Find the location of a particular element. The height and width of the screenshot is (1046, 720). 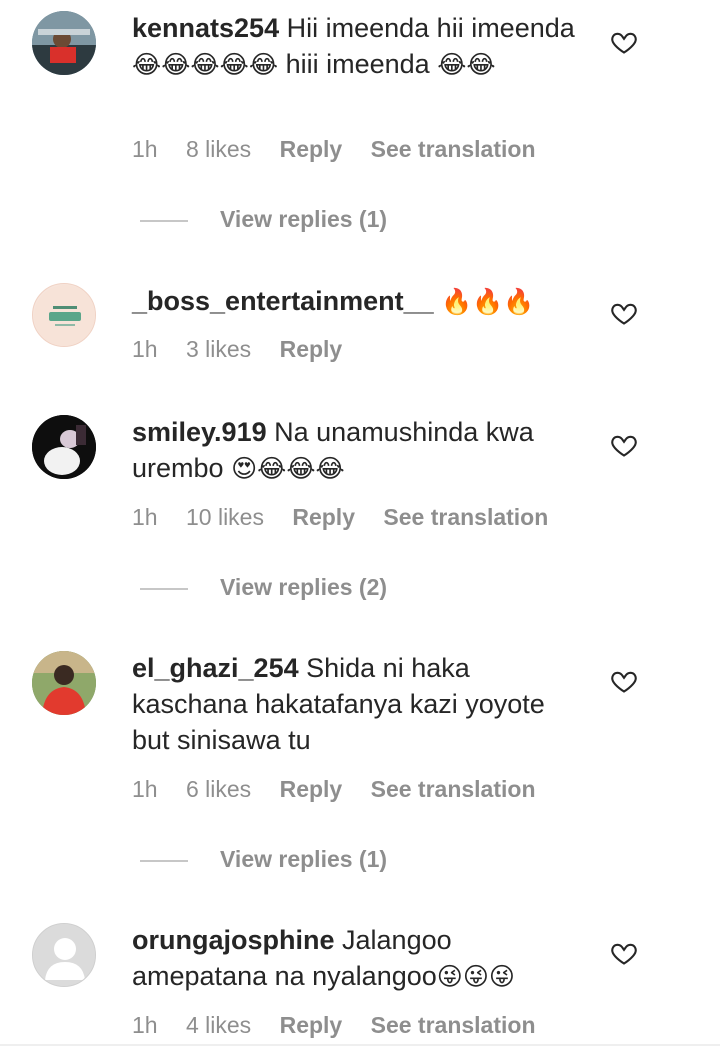

comment-username: smiley.919 is located at coordinates (199, 432).